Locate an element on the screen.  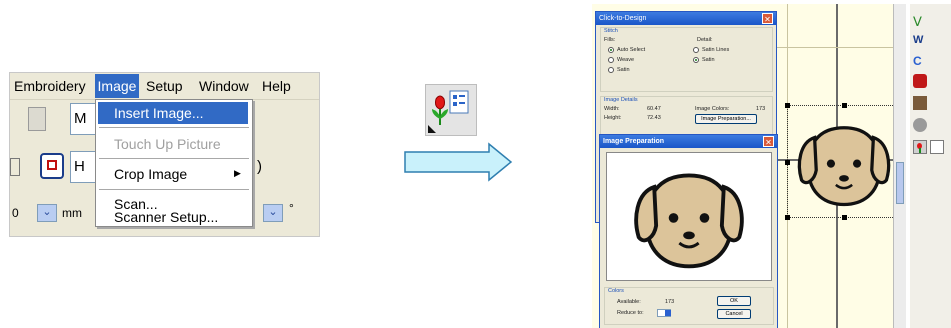
reduce-to-stepper is located at coordinates (664, 313).